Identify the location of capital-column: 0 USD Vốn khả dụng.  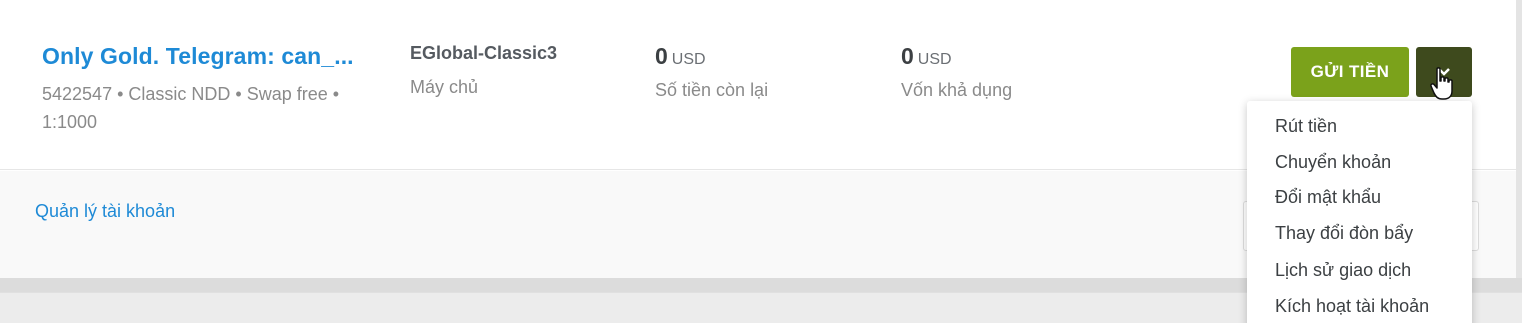
(956, 72).